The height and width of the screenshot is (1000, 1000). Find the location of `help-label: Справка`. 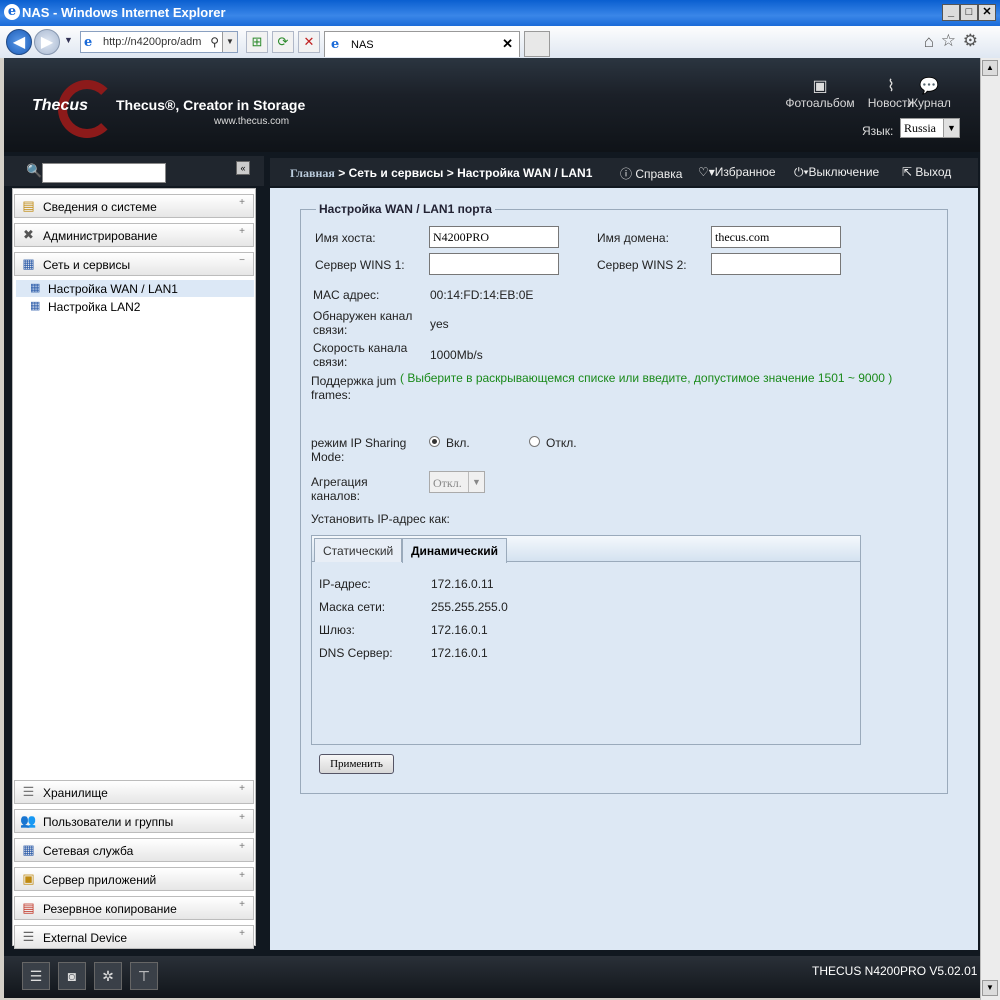

help-label: Справка is located at coordinates (659, 174).